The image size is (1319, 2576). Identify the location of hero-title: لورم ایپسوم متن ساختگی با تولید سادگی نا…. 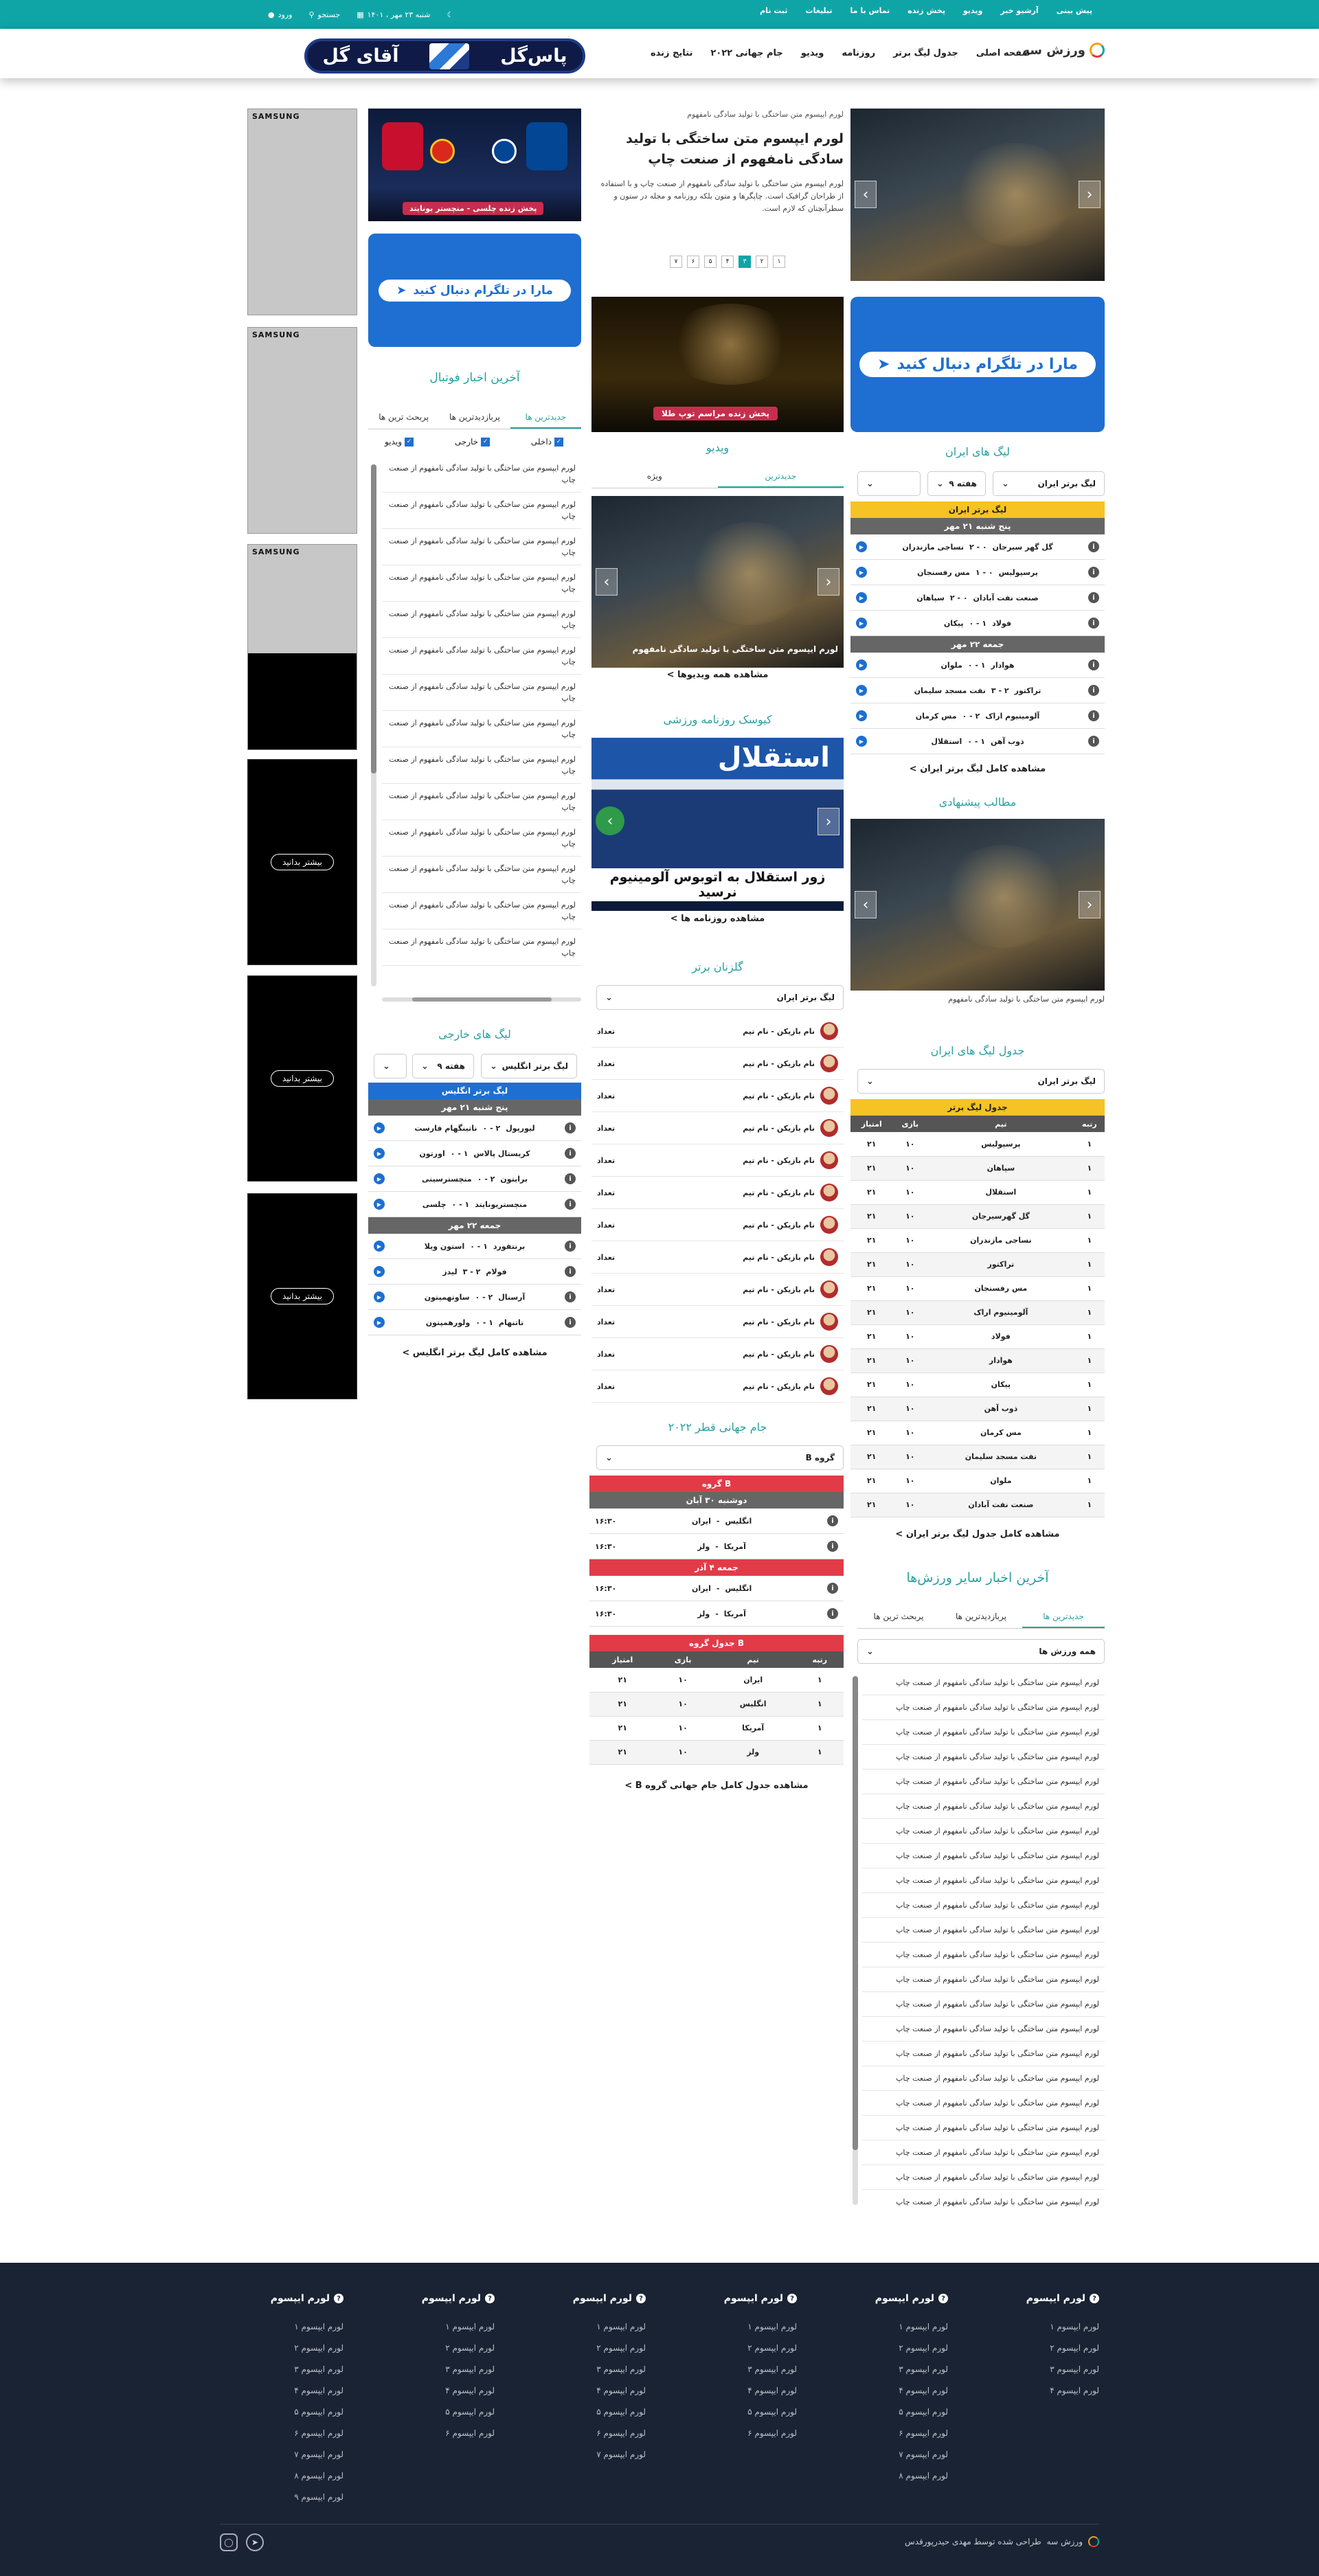
(721, 149).